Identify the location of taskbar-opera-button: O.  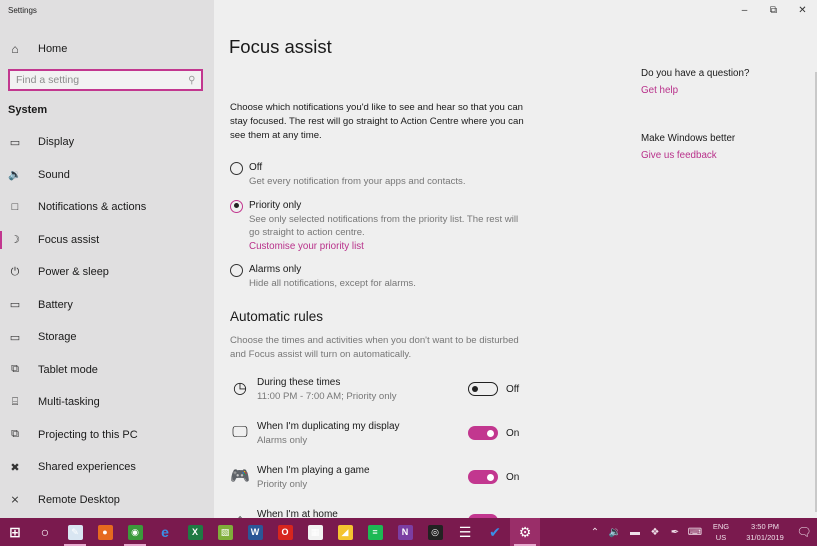
(285, 532).